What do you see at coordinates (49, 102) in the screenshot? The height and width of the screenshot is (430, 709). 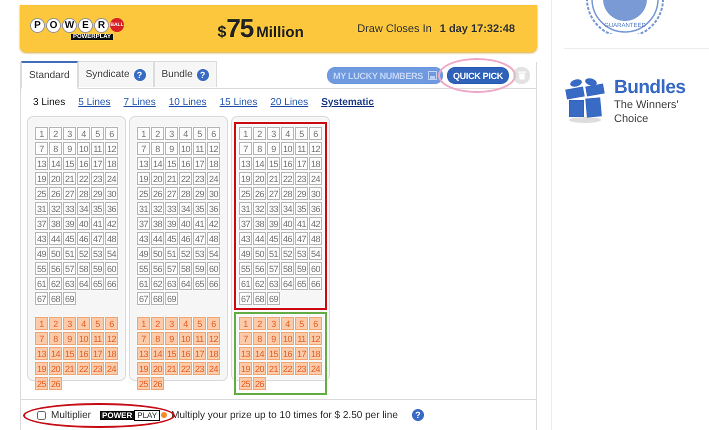 I see `lines-link: 3 Lines` at bounding box center [49, 102].